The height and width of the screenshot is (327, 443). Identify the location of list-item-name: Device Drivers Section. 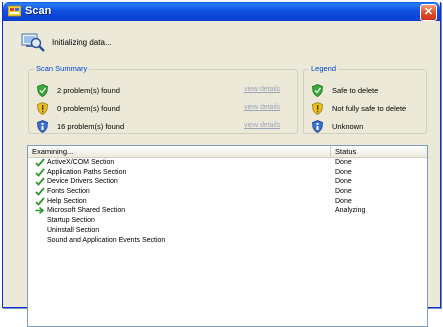
(82, 182).